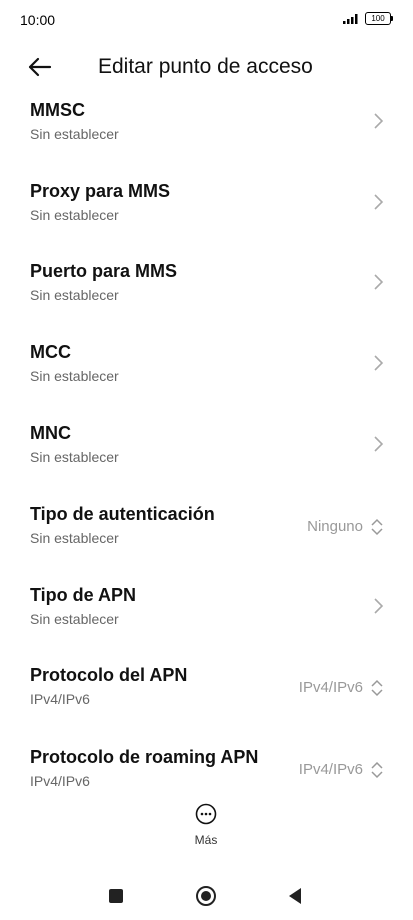 This screenshot has height=920, width=413. I want to click on status-time: 10:00, so click(38, 20).